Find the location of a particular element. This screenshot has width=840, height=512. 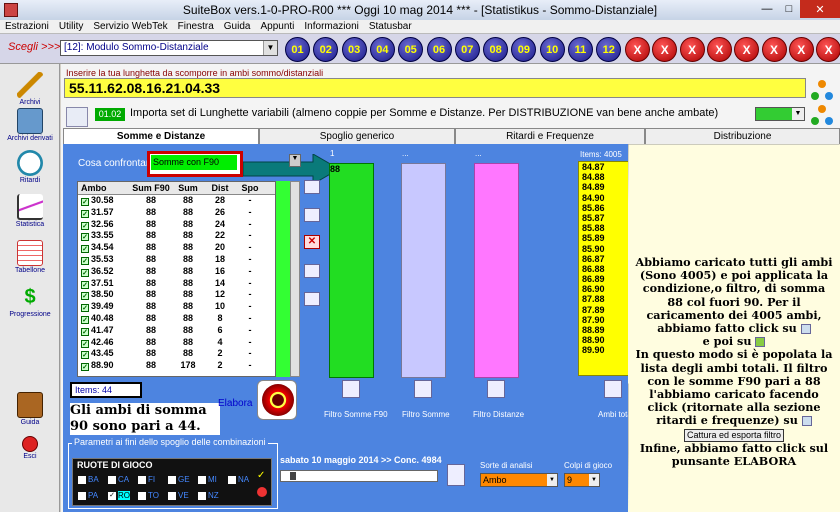

filtro-somme-f90-list is located at coordinates (351, 270).